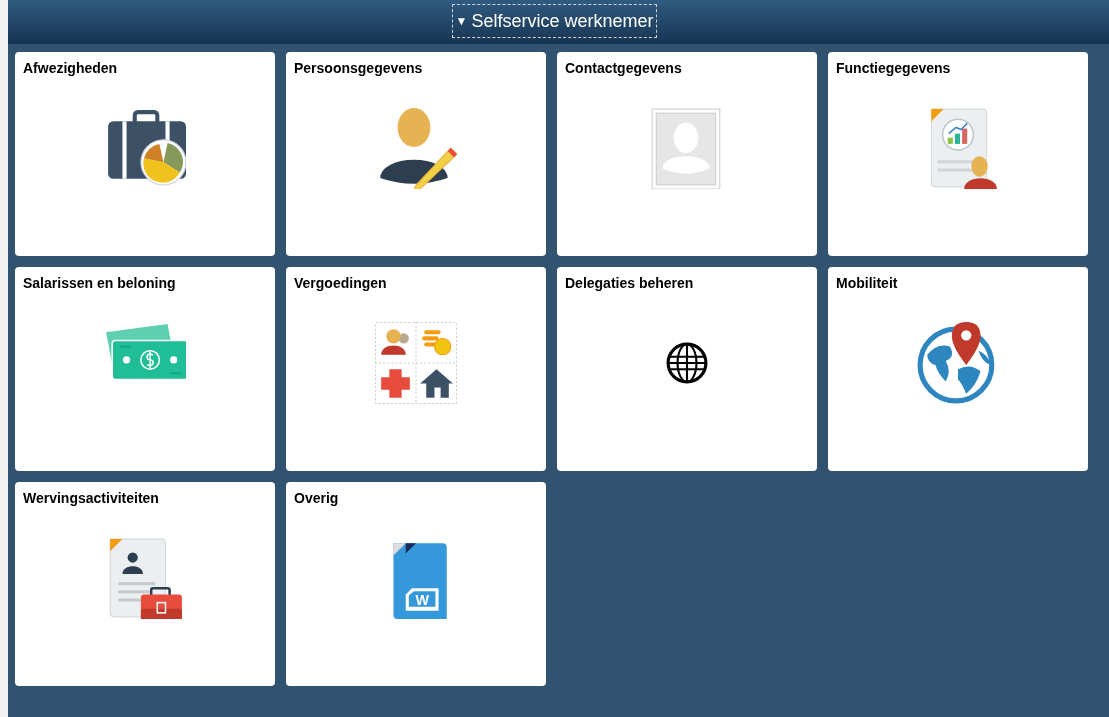  I want to click on tile: Vergoedingen, so click(416, 369).